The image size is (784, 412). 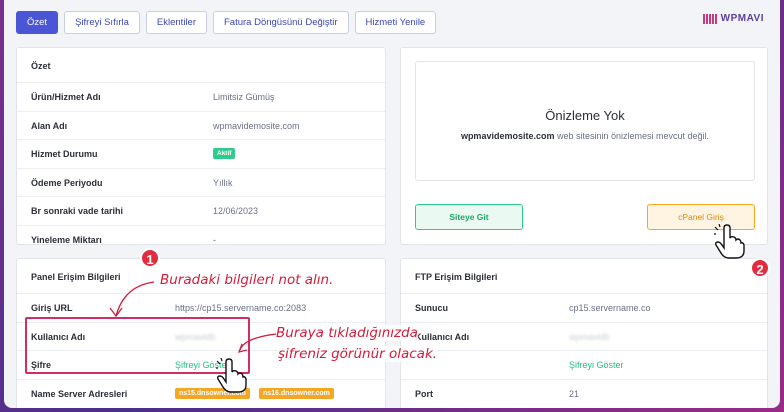 What do you see at coordinates (258, 342) in the screenshot?
I see `arrow-to-password` at bounding box center [258, 342].